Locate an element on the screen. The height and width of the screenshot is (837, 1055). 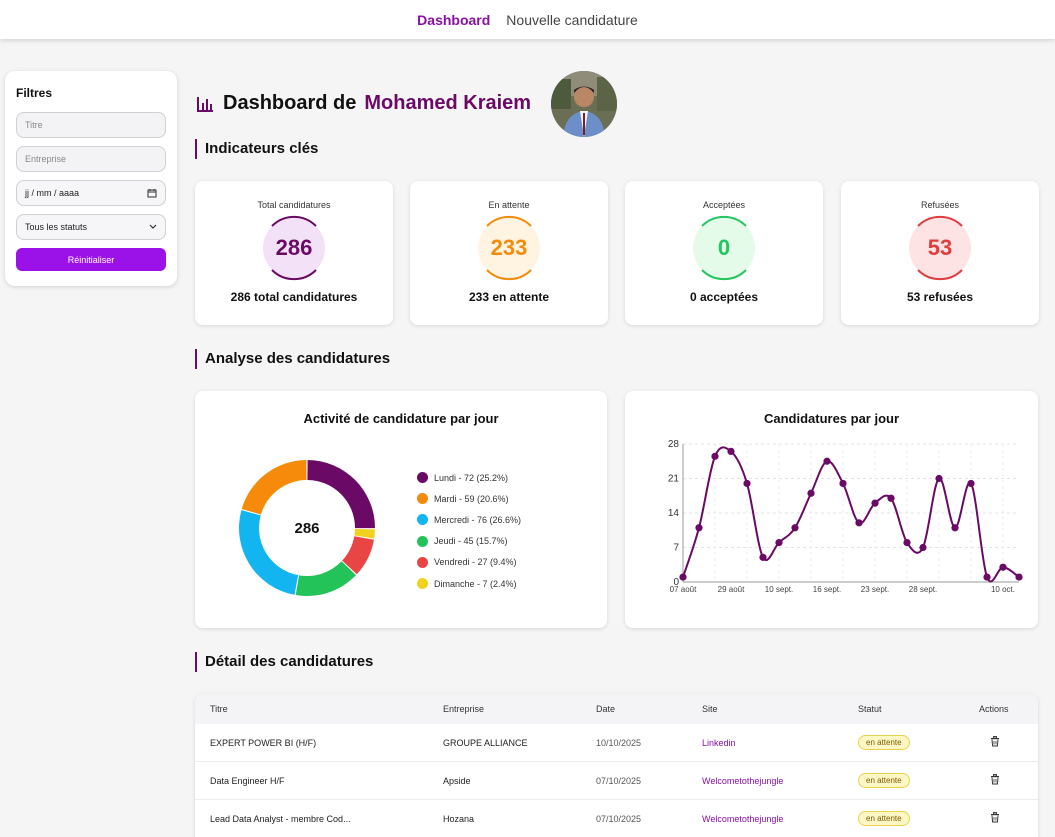
legend-item: Dimanche - 7 (2.4%) is located at coordinates (469, 583).